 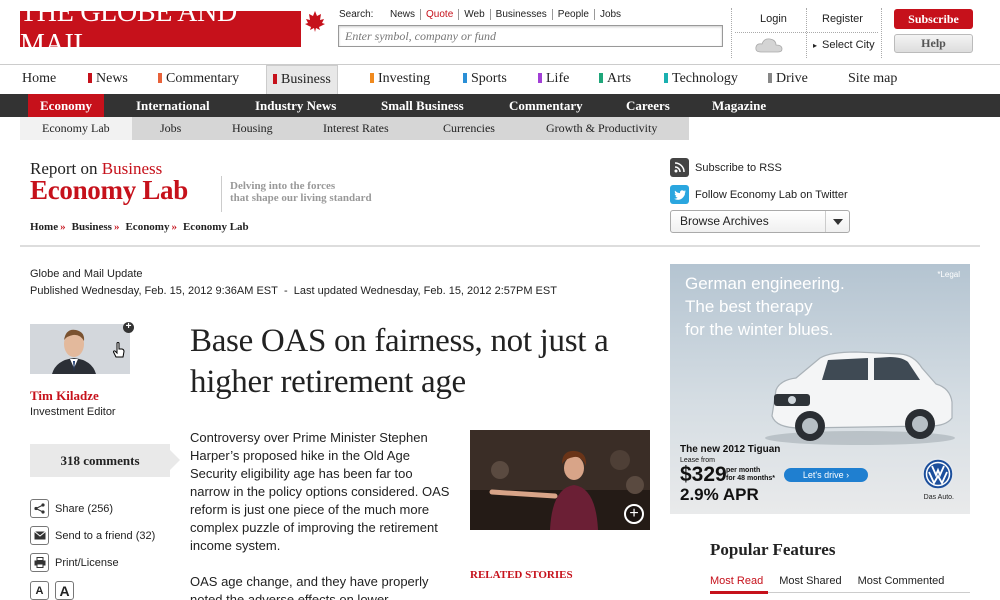 What do you see at coordinates (39, 562) in the screenshot?
I see `print-icon` at bounding box center [39, 562].